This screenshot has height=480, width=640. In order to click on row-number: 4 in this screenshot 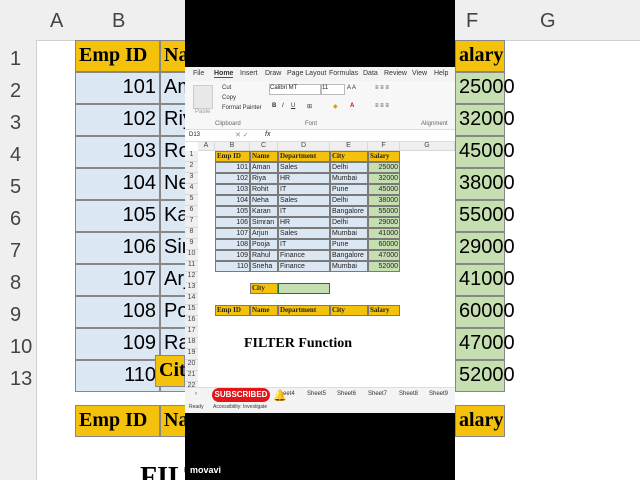, I will do `click(191, 189)`.